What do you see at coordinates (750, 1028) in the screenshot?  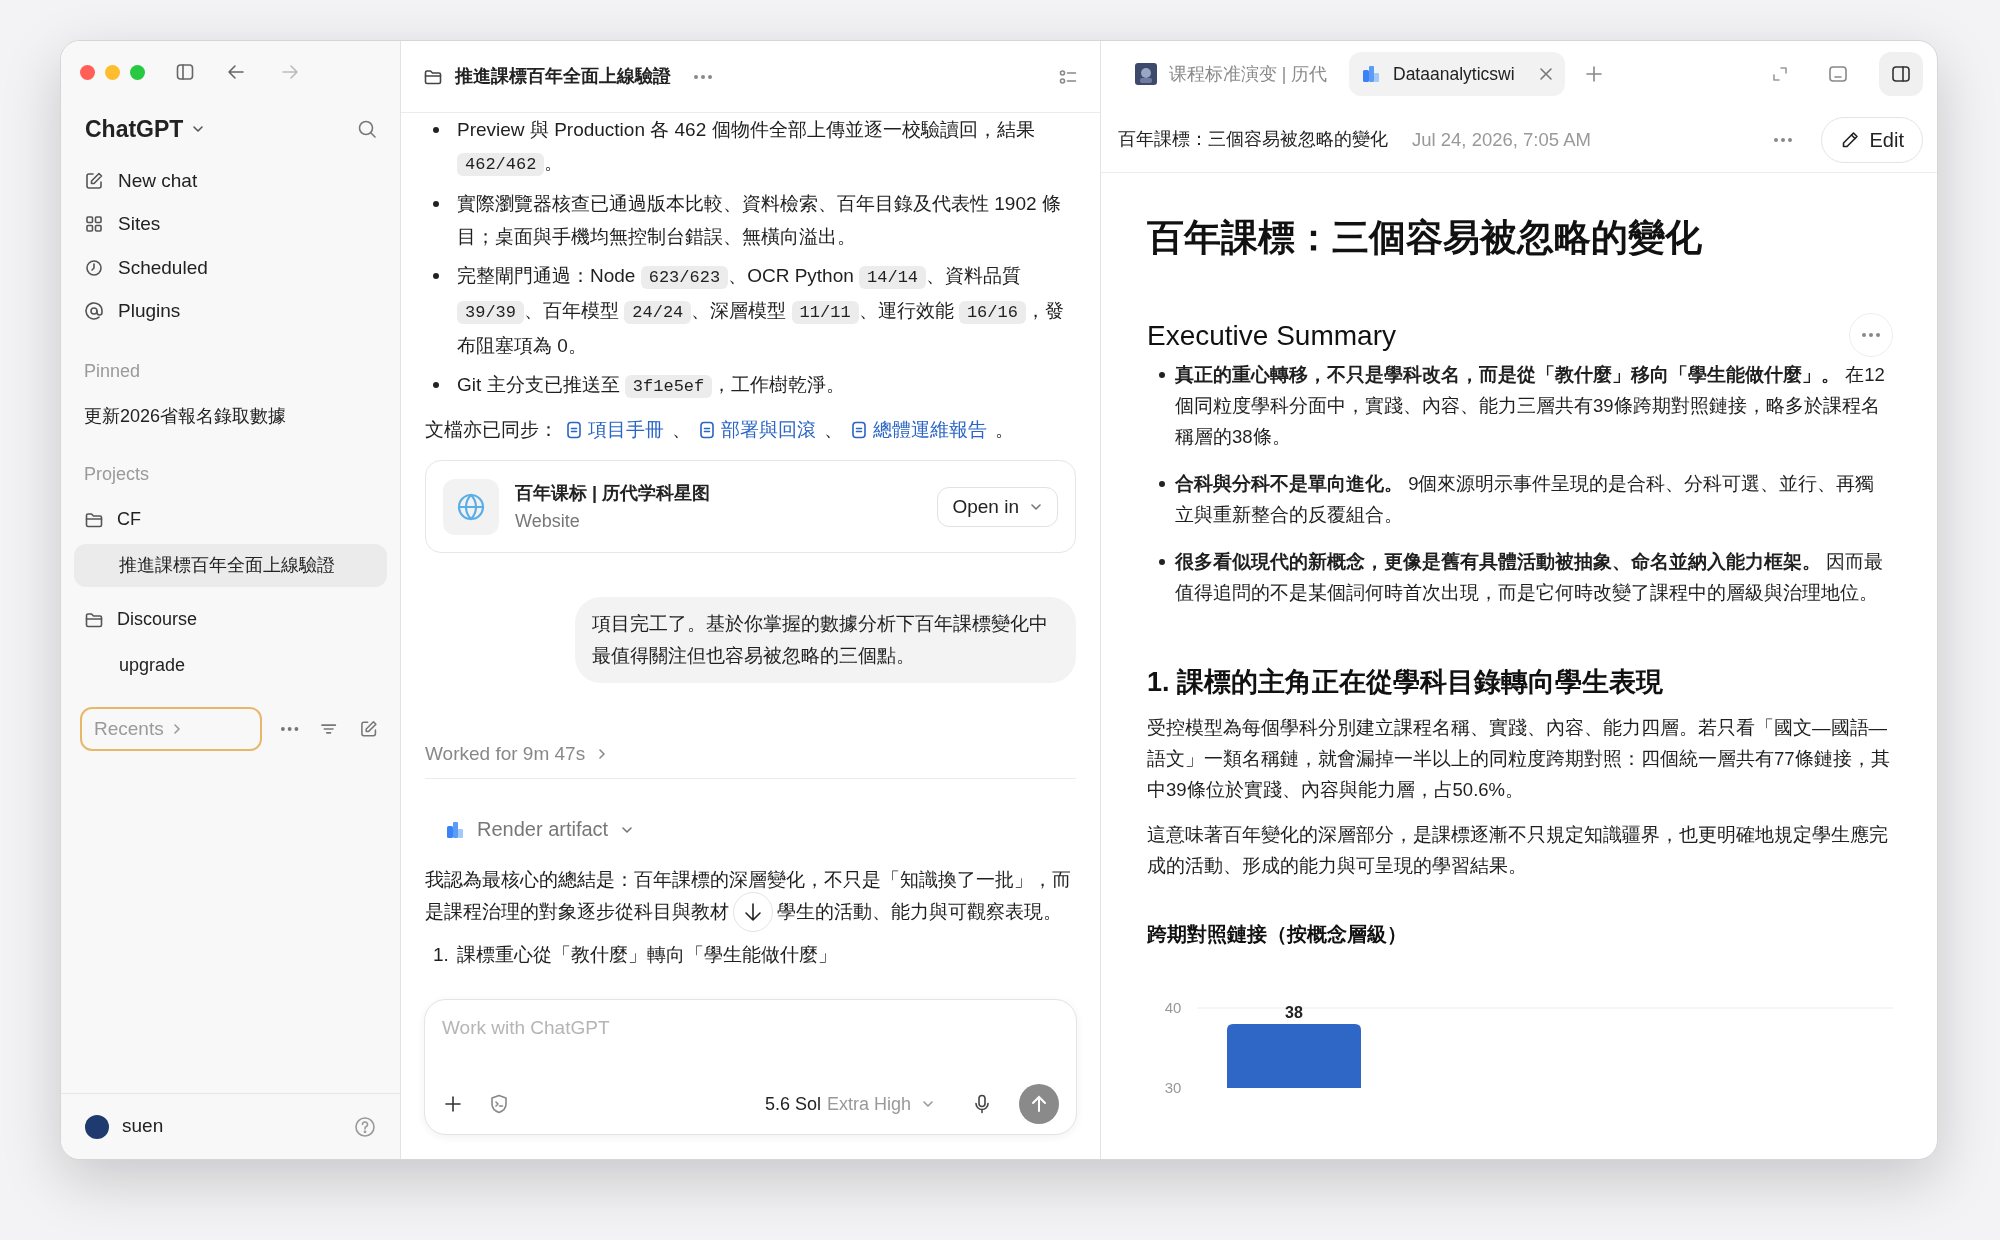 I see `message-input: Work with ChatGPT` at bounding box center [750, 1028].